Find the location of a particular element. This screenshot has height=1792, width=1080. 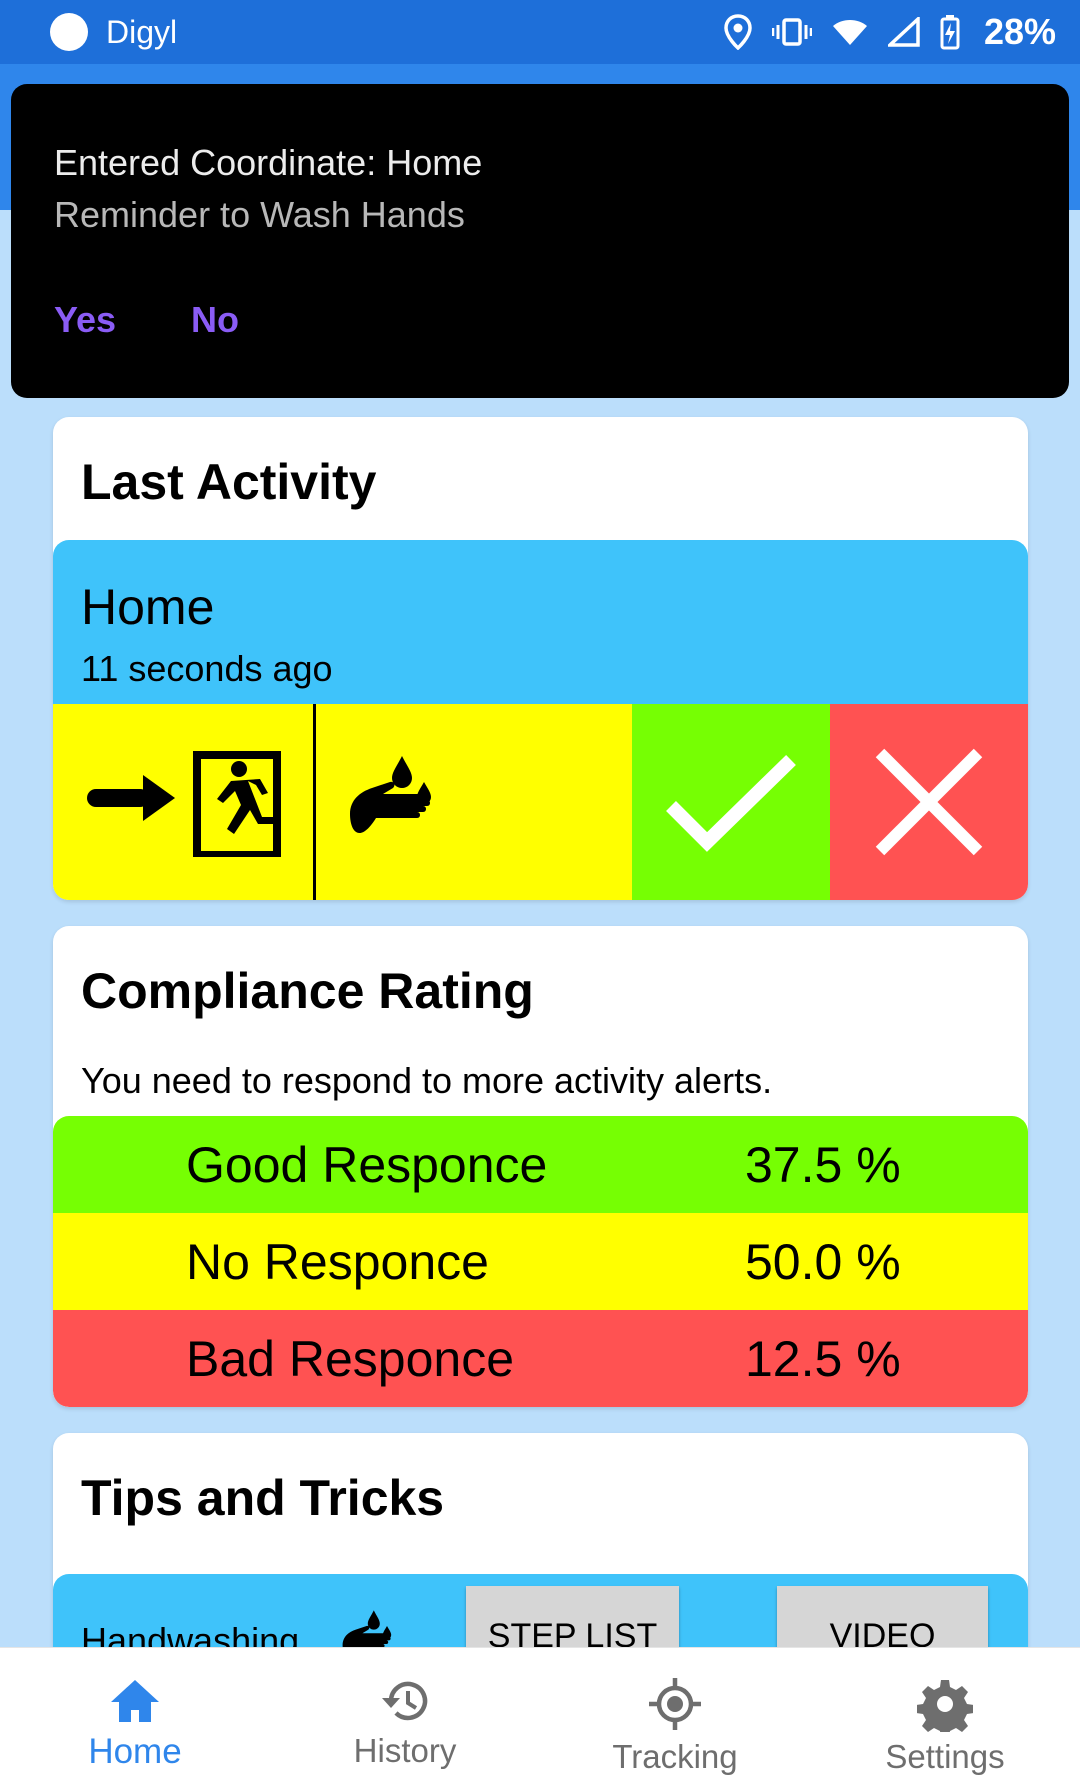

close-icon is located at coordinates (929, 802).